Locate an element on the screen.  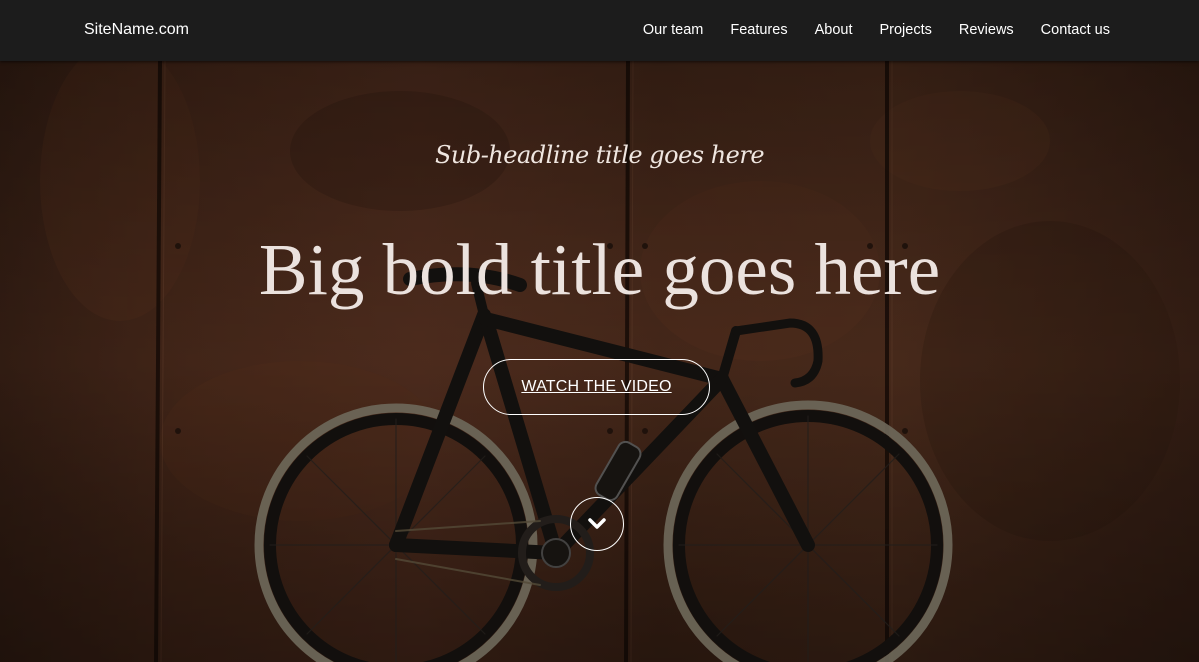
nav-link-contact-us: Contact us is located at coordinates (1075, 30).